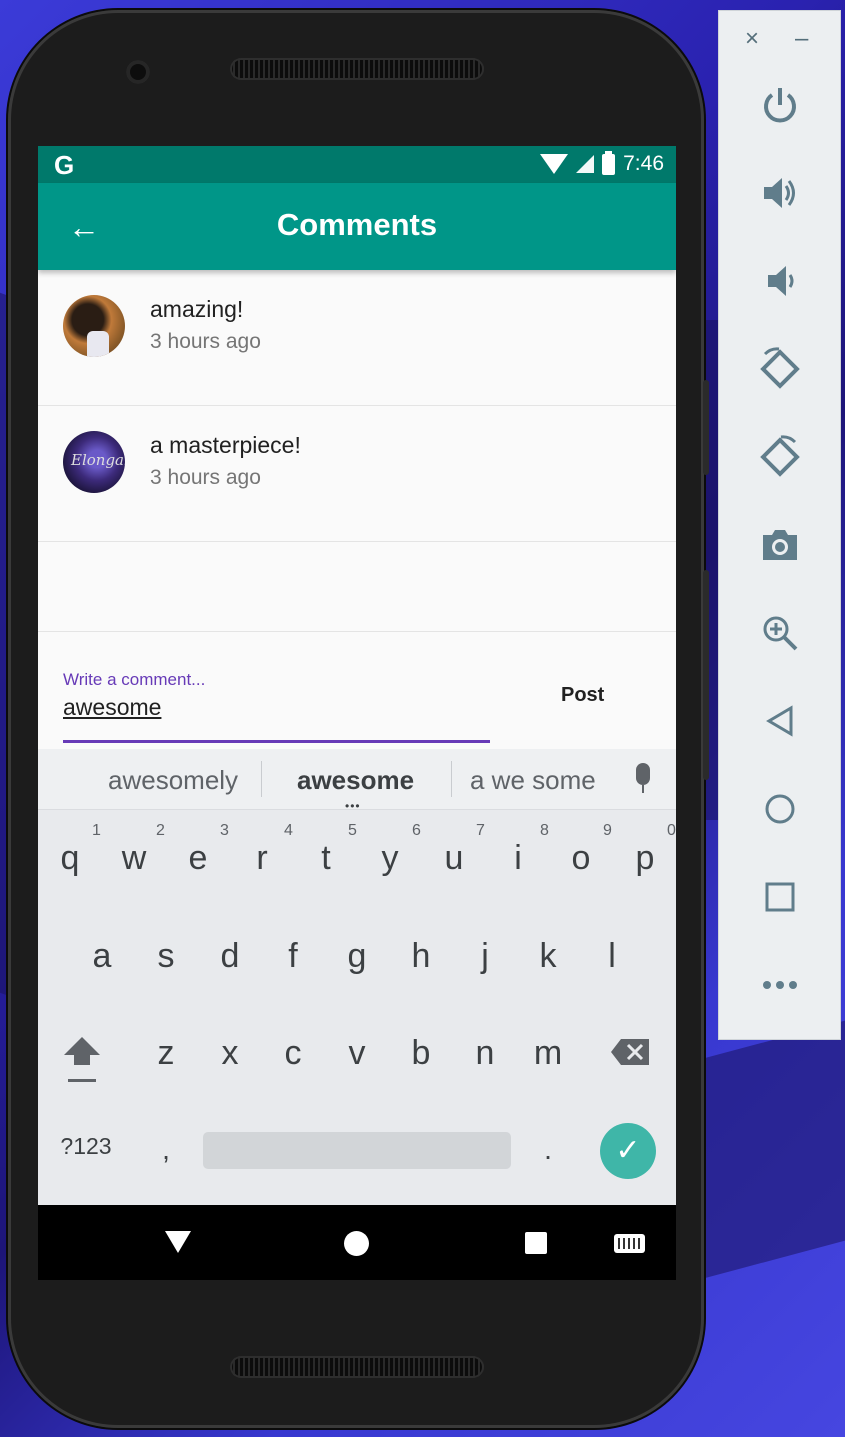 The height and width of the screenshot is (1437, 845). I want to click on emulator-panel: × –, so click(779, 525).